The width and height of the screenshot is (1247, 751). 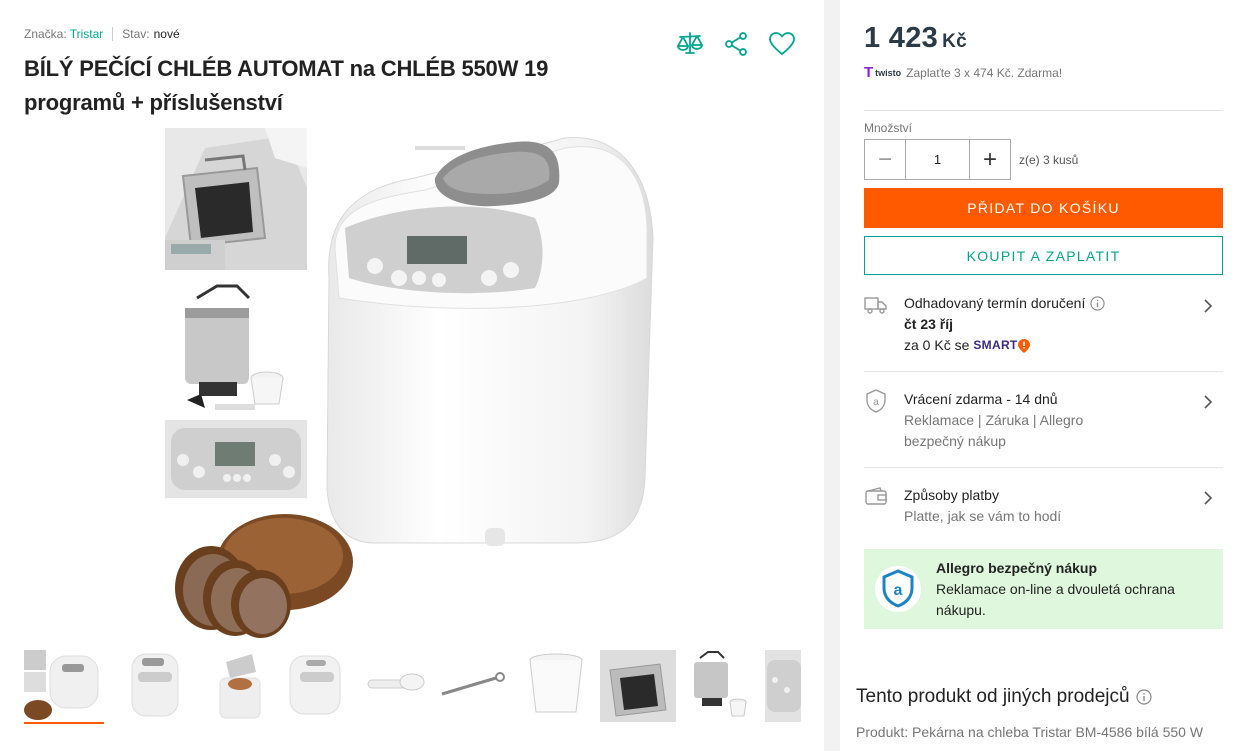 What do you see at coordinates (1043, 208) in the screenshot?
I see `add-to-cart-button: PŘIDAT DO KOŠÍKU` at bounding box center [1043, 208].